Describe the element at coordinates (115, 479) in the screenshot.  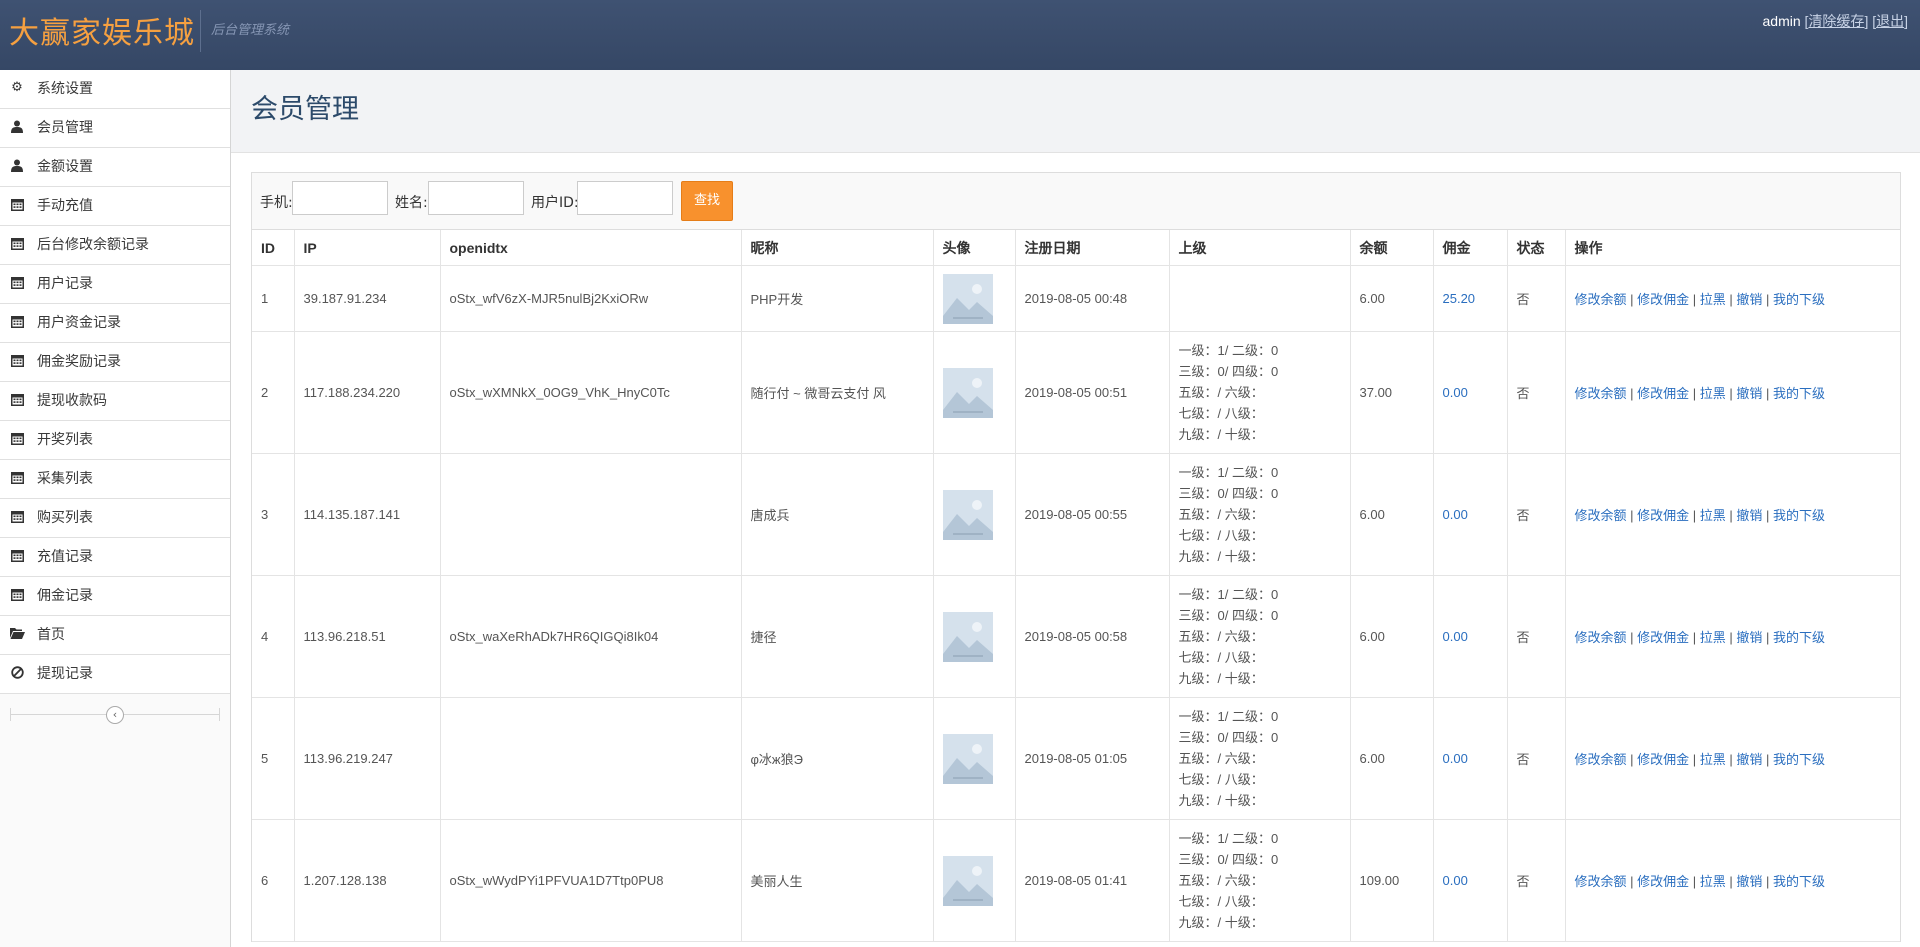
I see `sidebar-item: 采集列表` at that location.